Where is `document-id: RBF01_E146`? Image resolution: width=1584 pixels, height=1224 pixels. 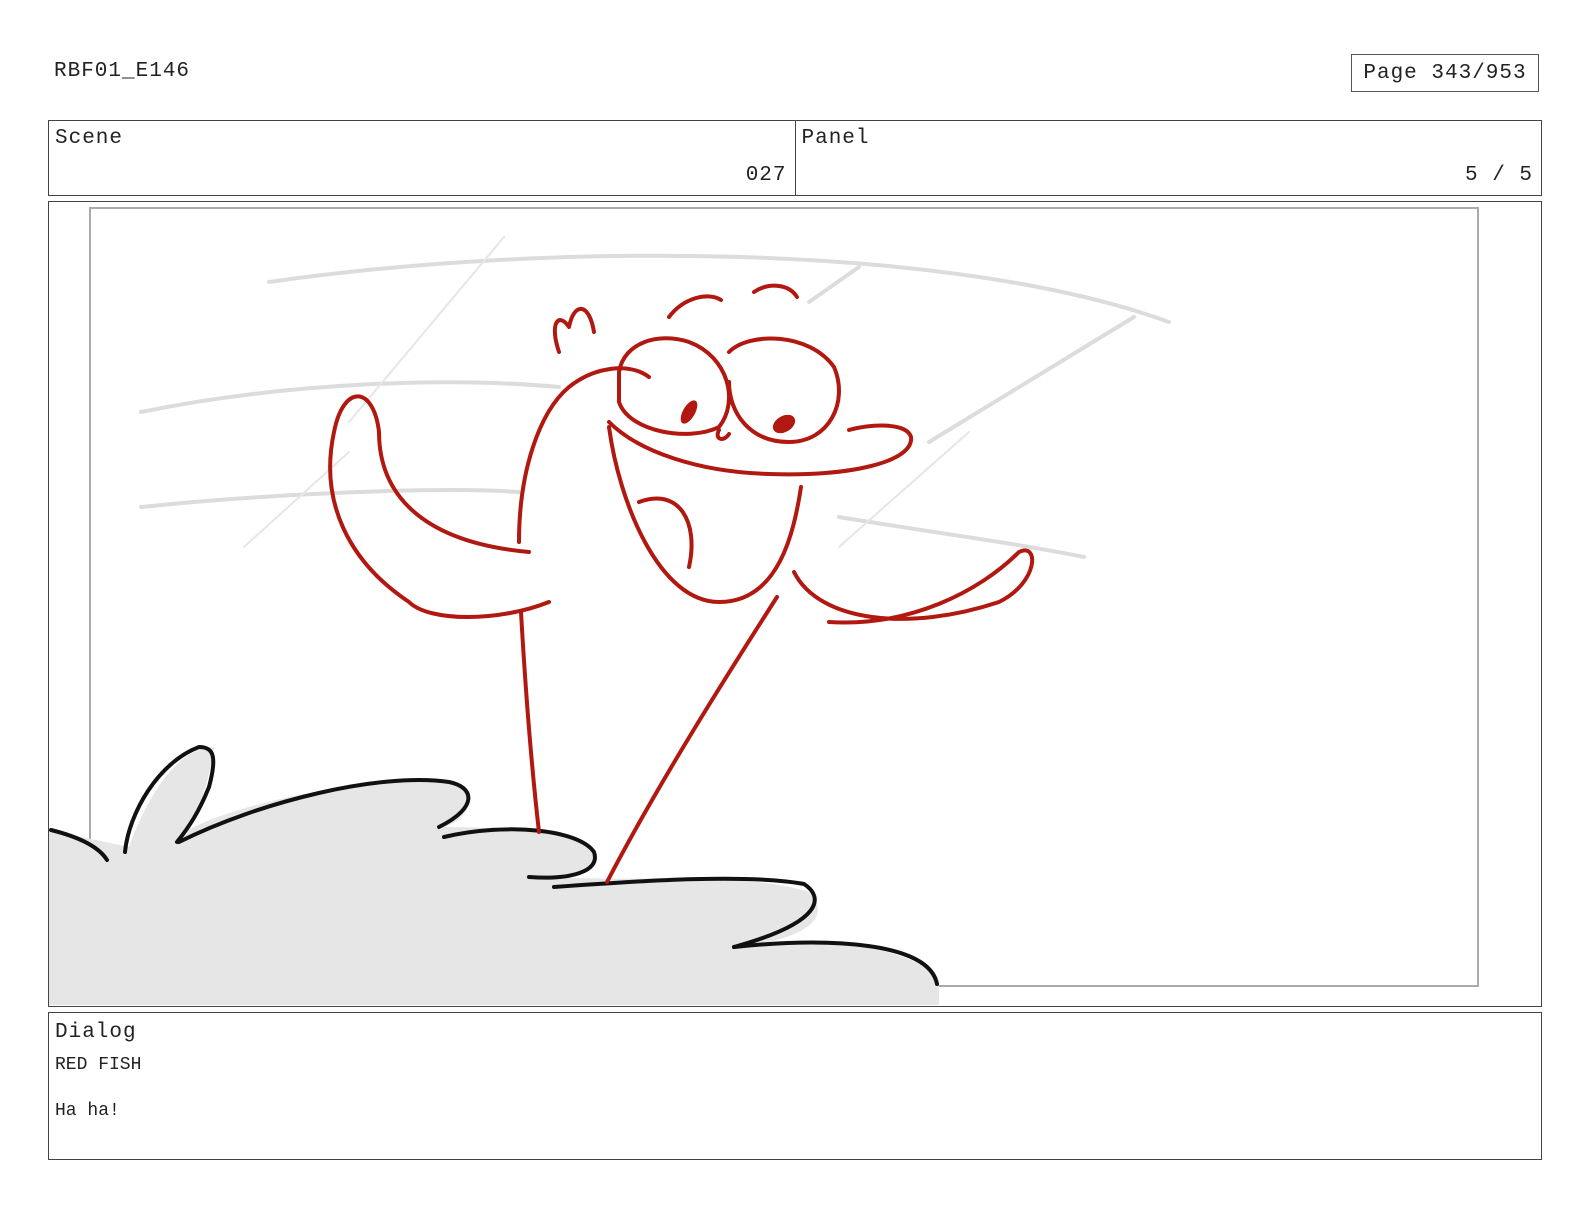
document-id: RBF01_E146 is located at coordinates (122, 71).